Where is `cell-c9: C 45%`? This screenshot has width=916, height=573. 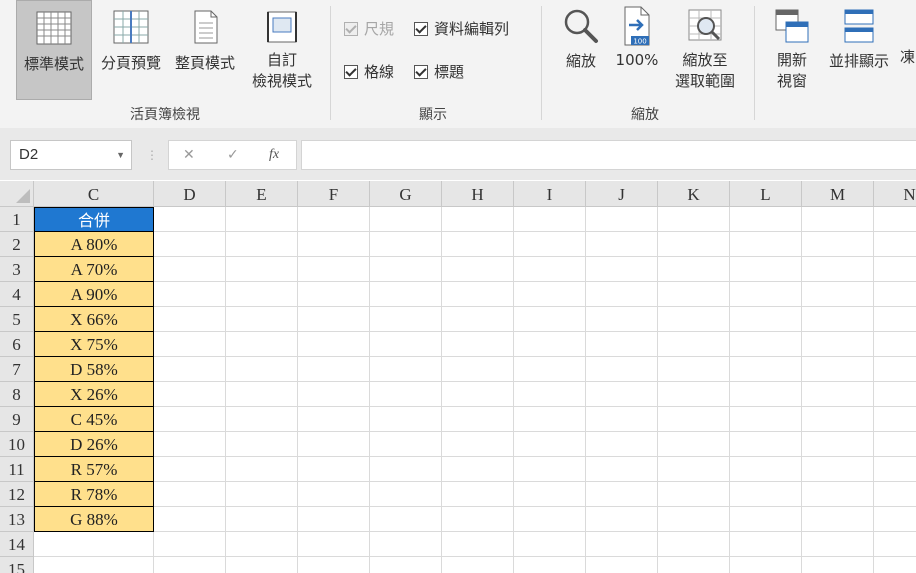 cell-c9: C 45% is located at coordinates (94, 419).